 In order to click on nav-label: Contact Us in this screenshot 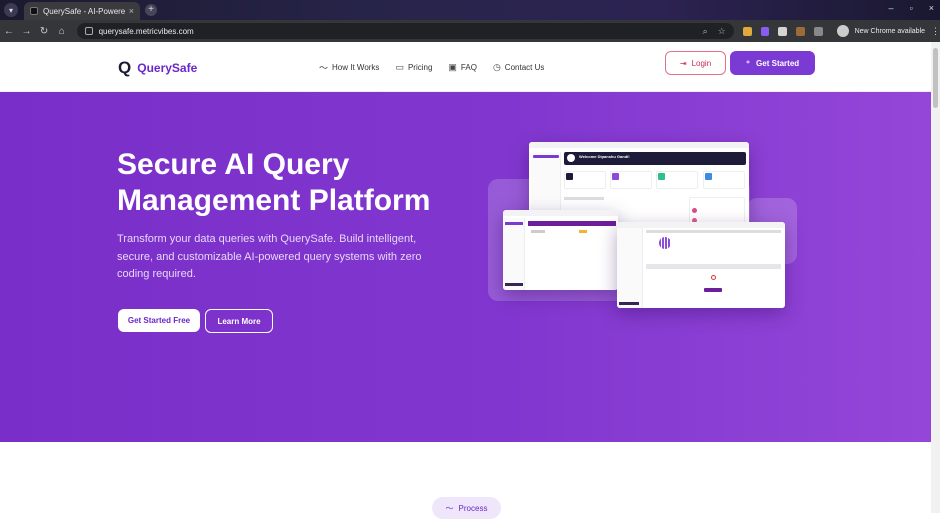, I will do `click(524, 67)`.